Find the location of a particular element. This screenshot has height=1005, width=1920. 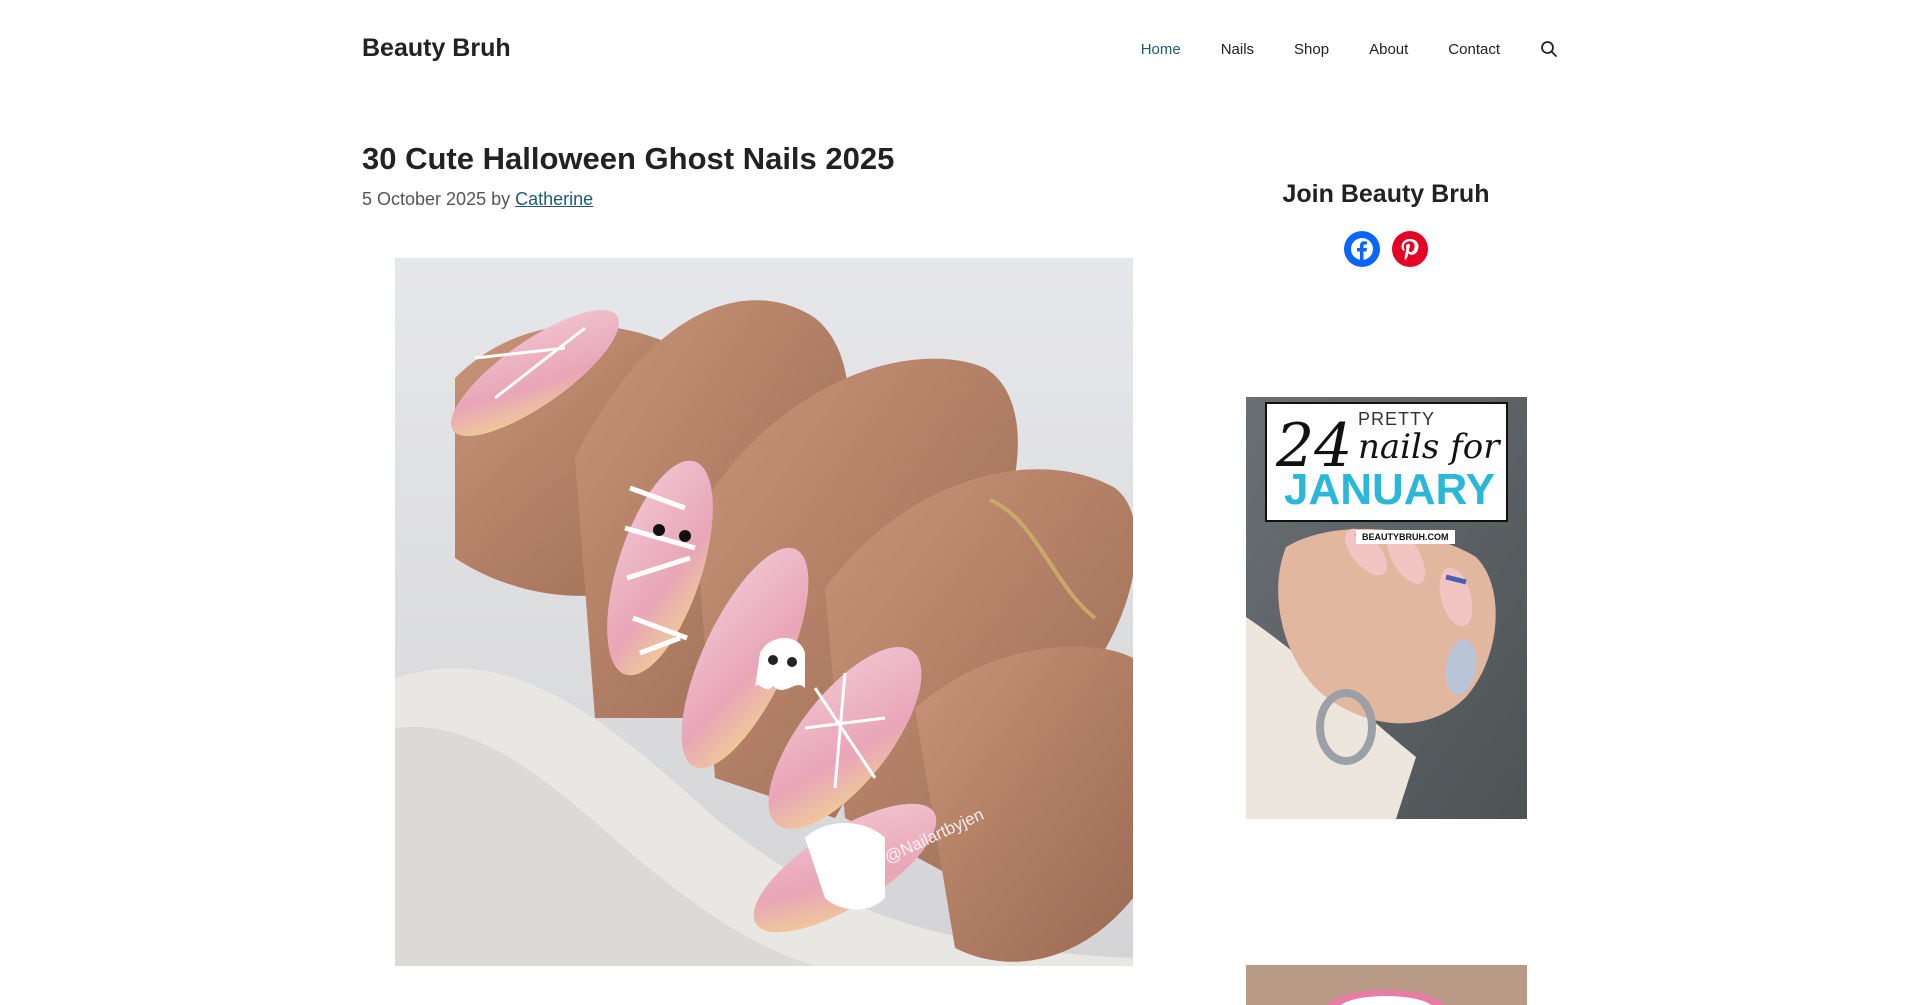

main-nav: Home Nails Shop About Contact is located at coordinates (1329, 49).